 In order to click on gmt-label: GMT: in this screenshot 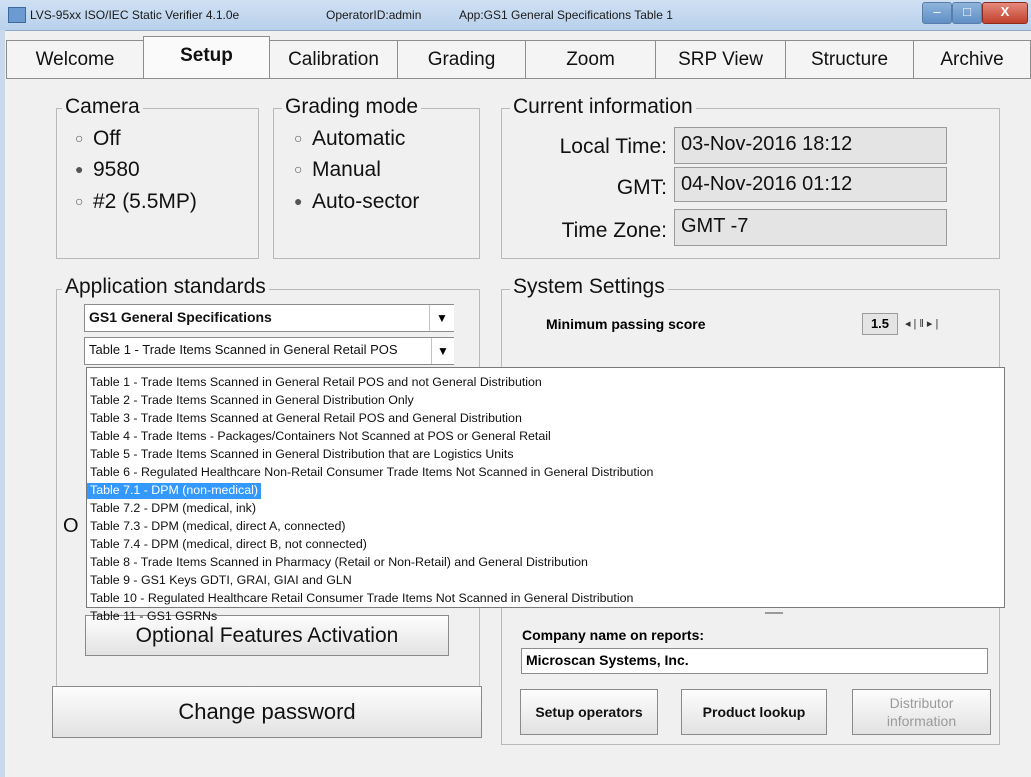, I will do `click(641, 187)`.